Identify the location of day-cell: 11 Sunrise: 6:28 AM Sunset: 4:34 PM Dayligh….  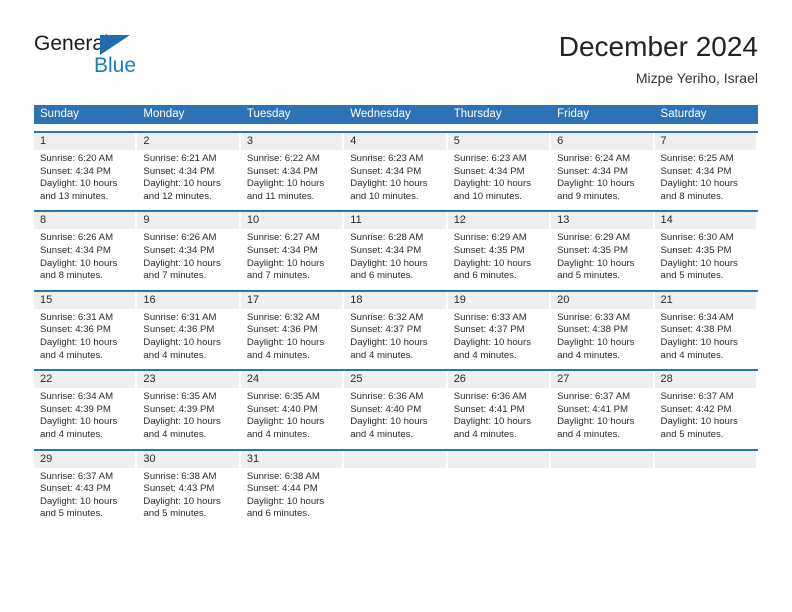
(396, 246).